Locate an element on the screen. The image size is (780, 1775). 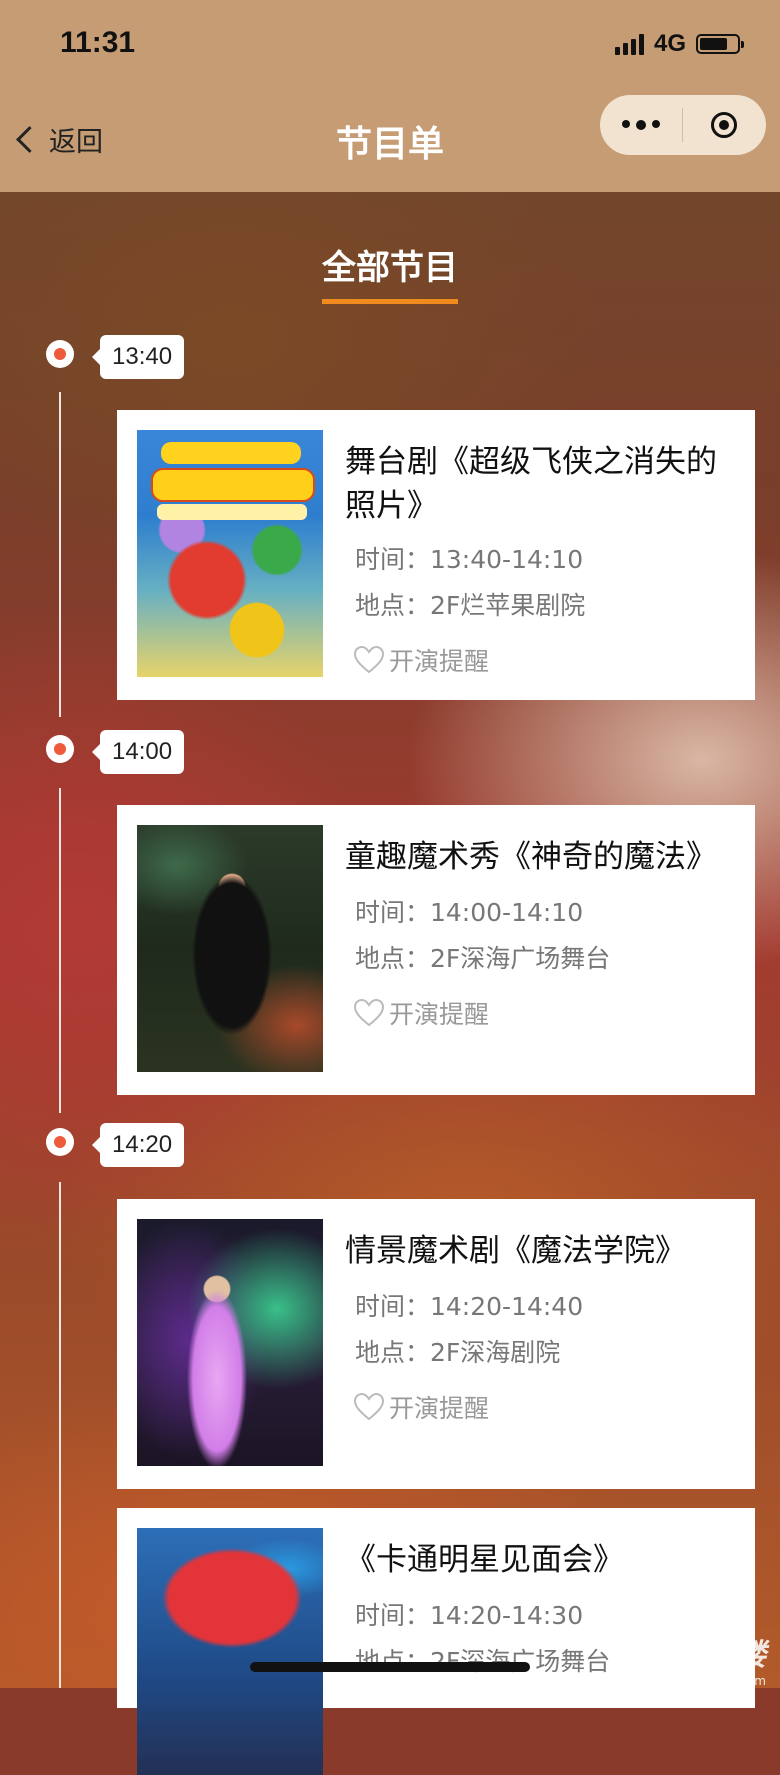
signal-icon is located at coordinates (629, 44).